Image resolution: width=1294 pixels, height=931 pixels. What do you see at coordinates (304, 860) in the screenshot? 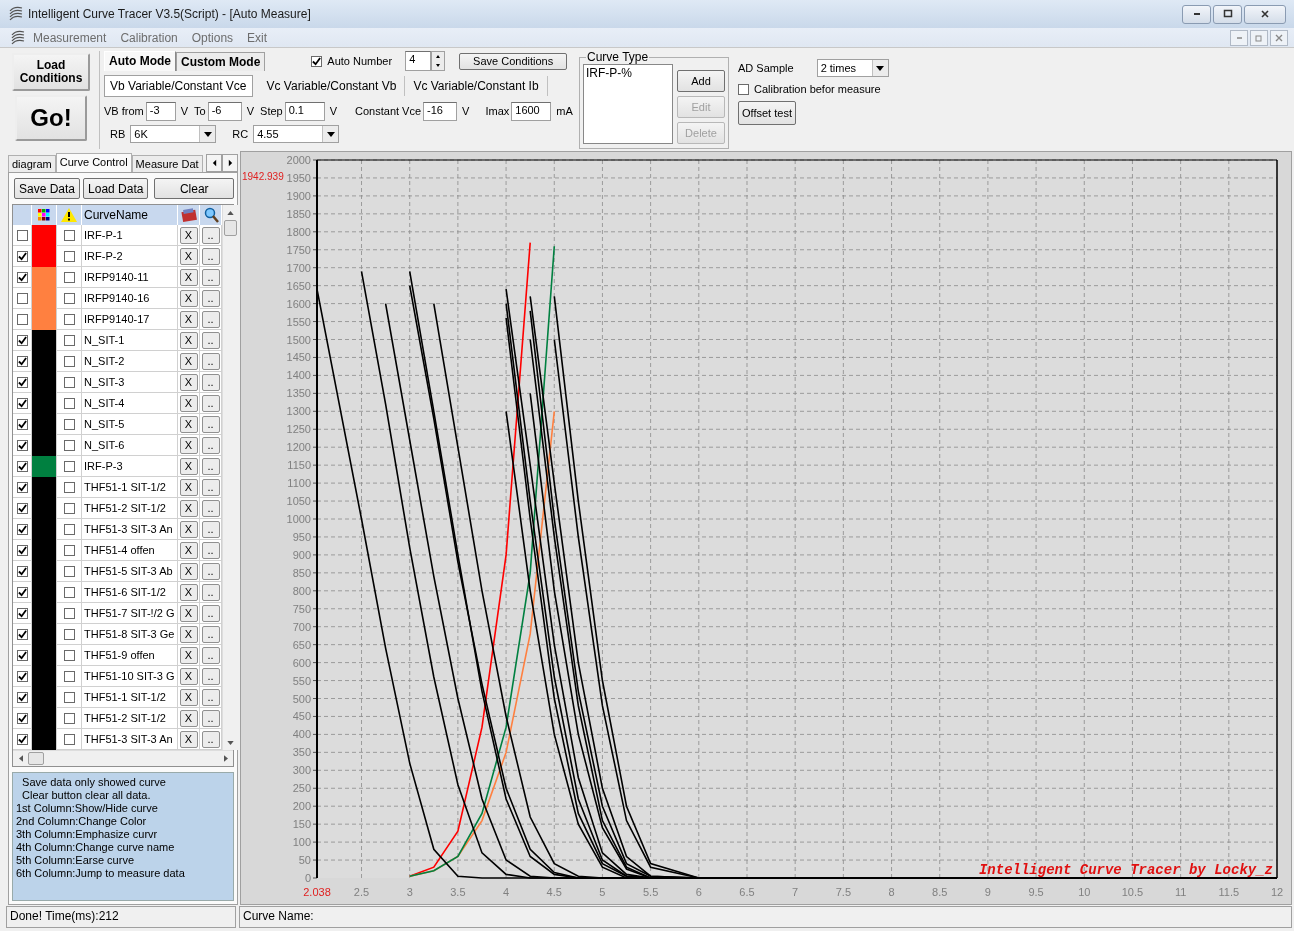
I see `axis-label: 50` at bounding box center [304, 860].